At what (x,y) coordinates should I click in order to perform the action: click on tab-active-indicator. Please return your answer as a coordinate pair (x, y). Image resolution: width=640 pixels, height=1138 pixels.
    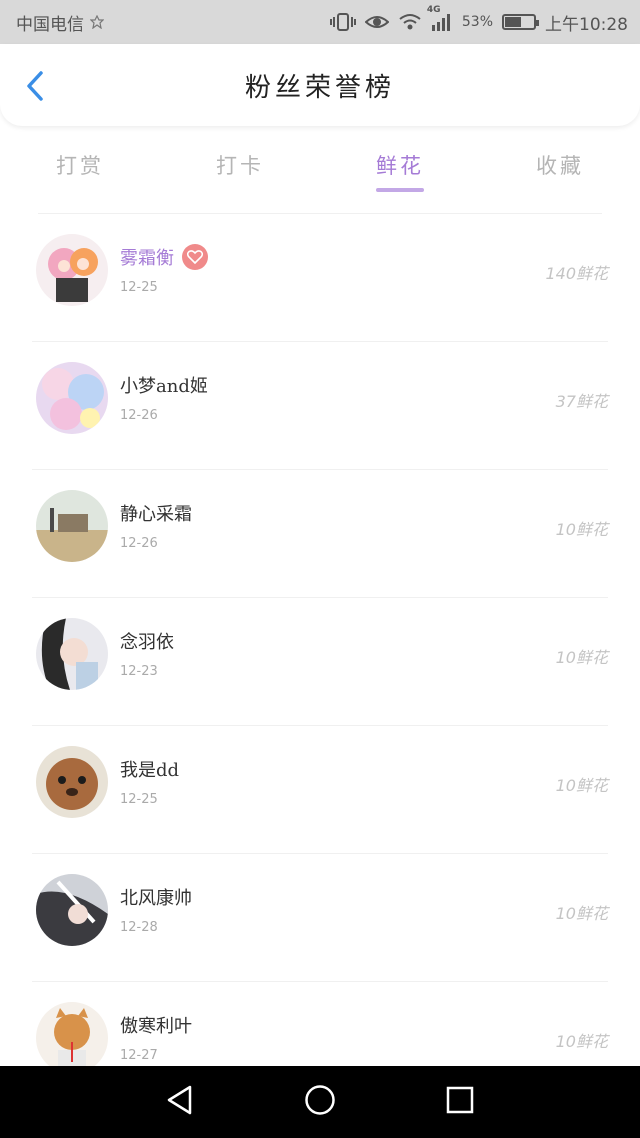
    Looking at the image, I should click on (400, 190).